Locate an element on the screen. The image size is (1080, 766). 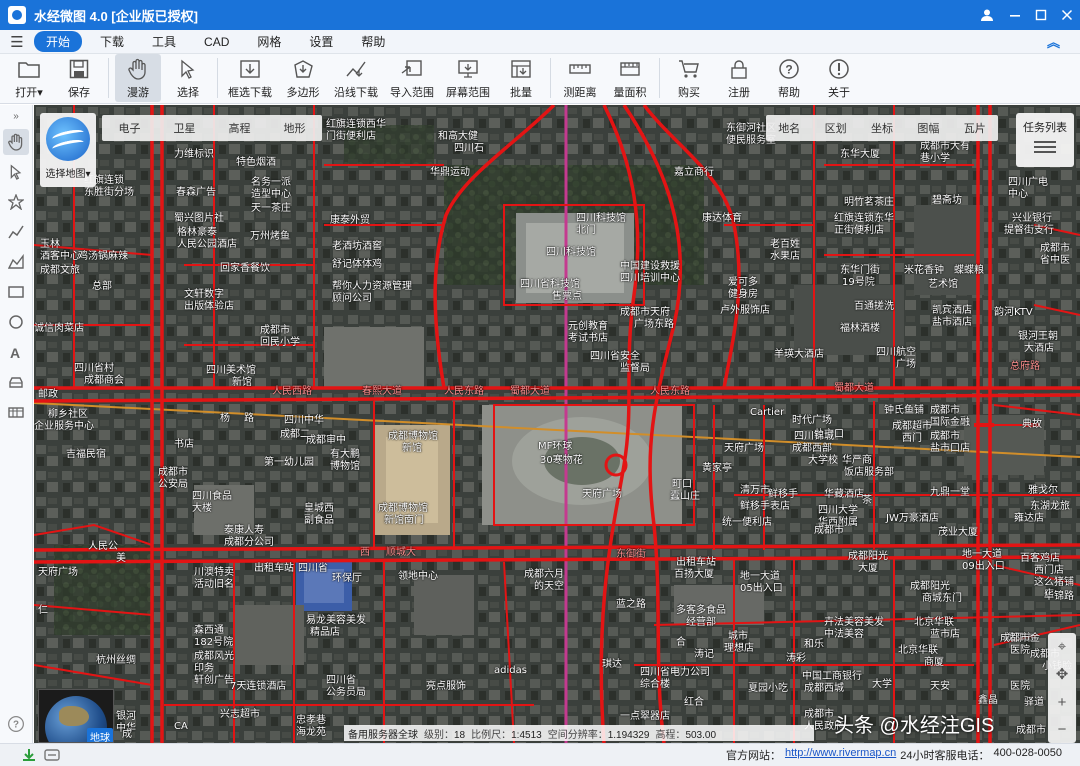
menu-start: 开始 is located at coordinates (58, 41).